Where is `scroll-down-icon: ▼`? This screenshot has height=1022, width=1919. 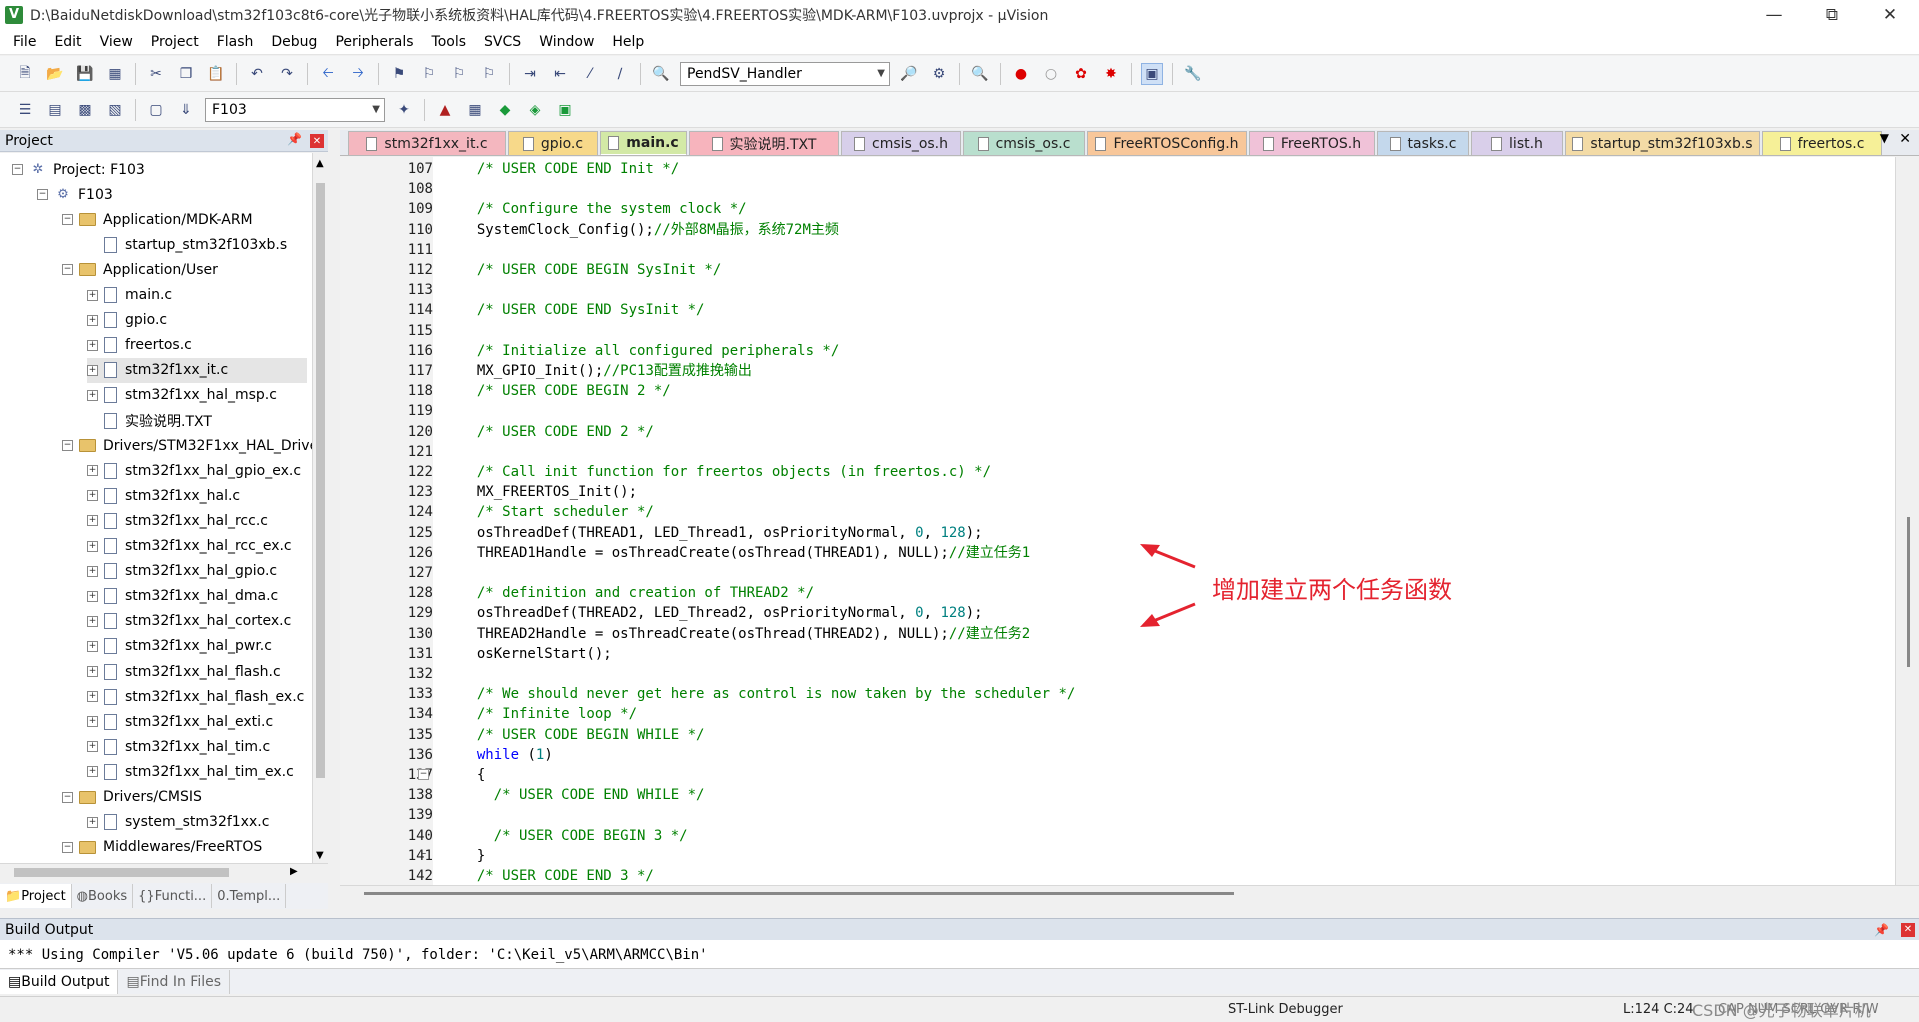 scroll-down-icon: ▼ is located at coordinates (320, 855).